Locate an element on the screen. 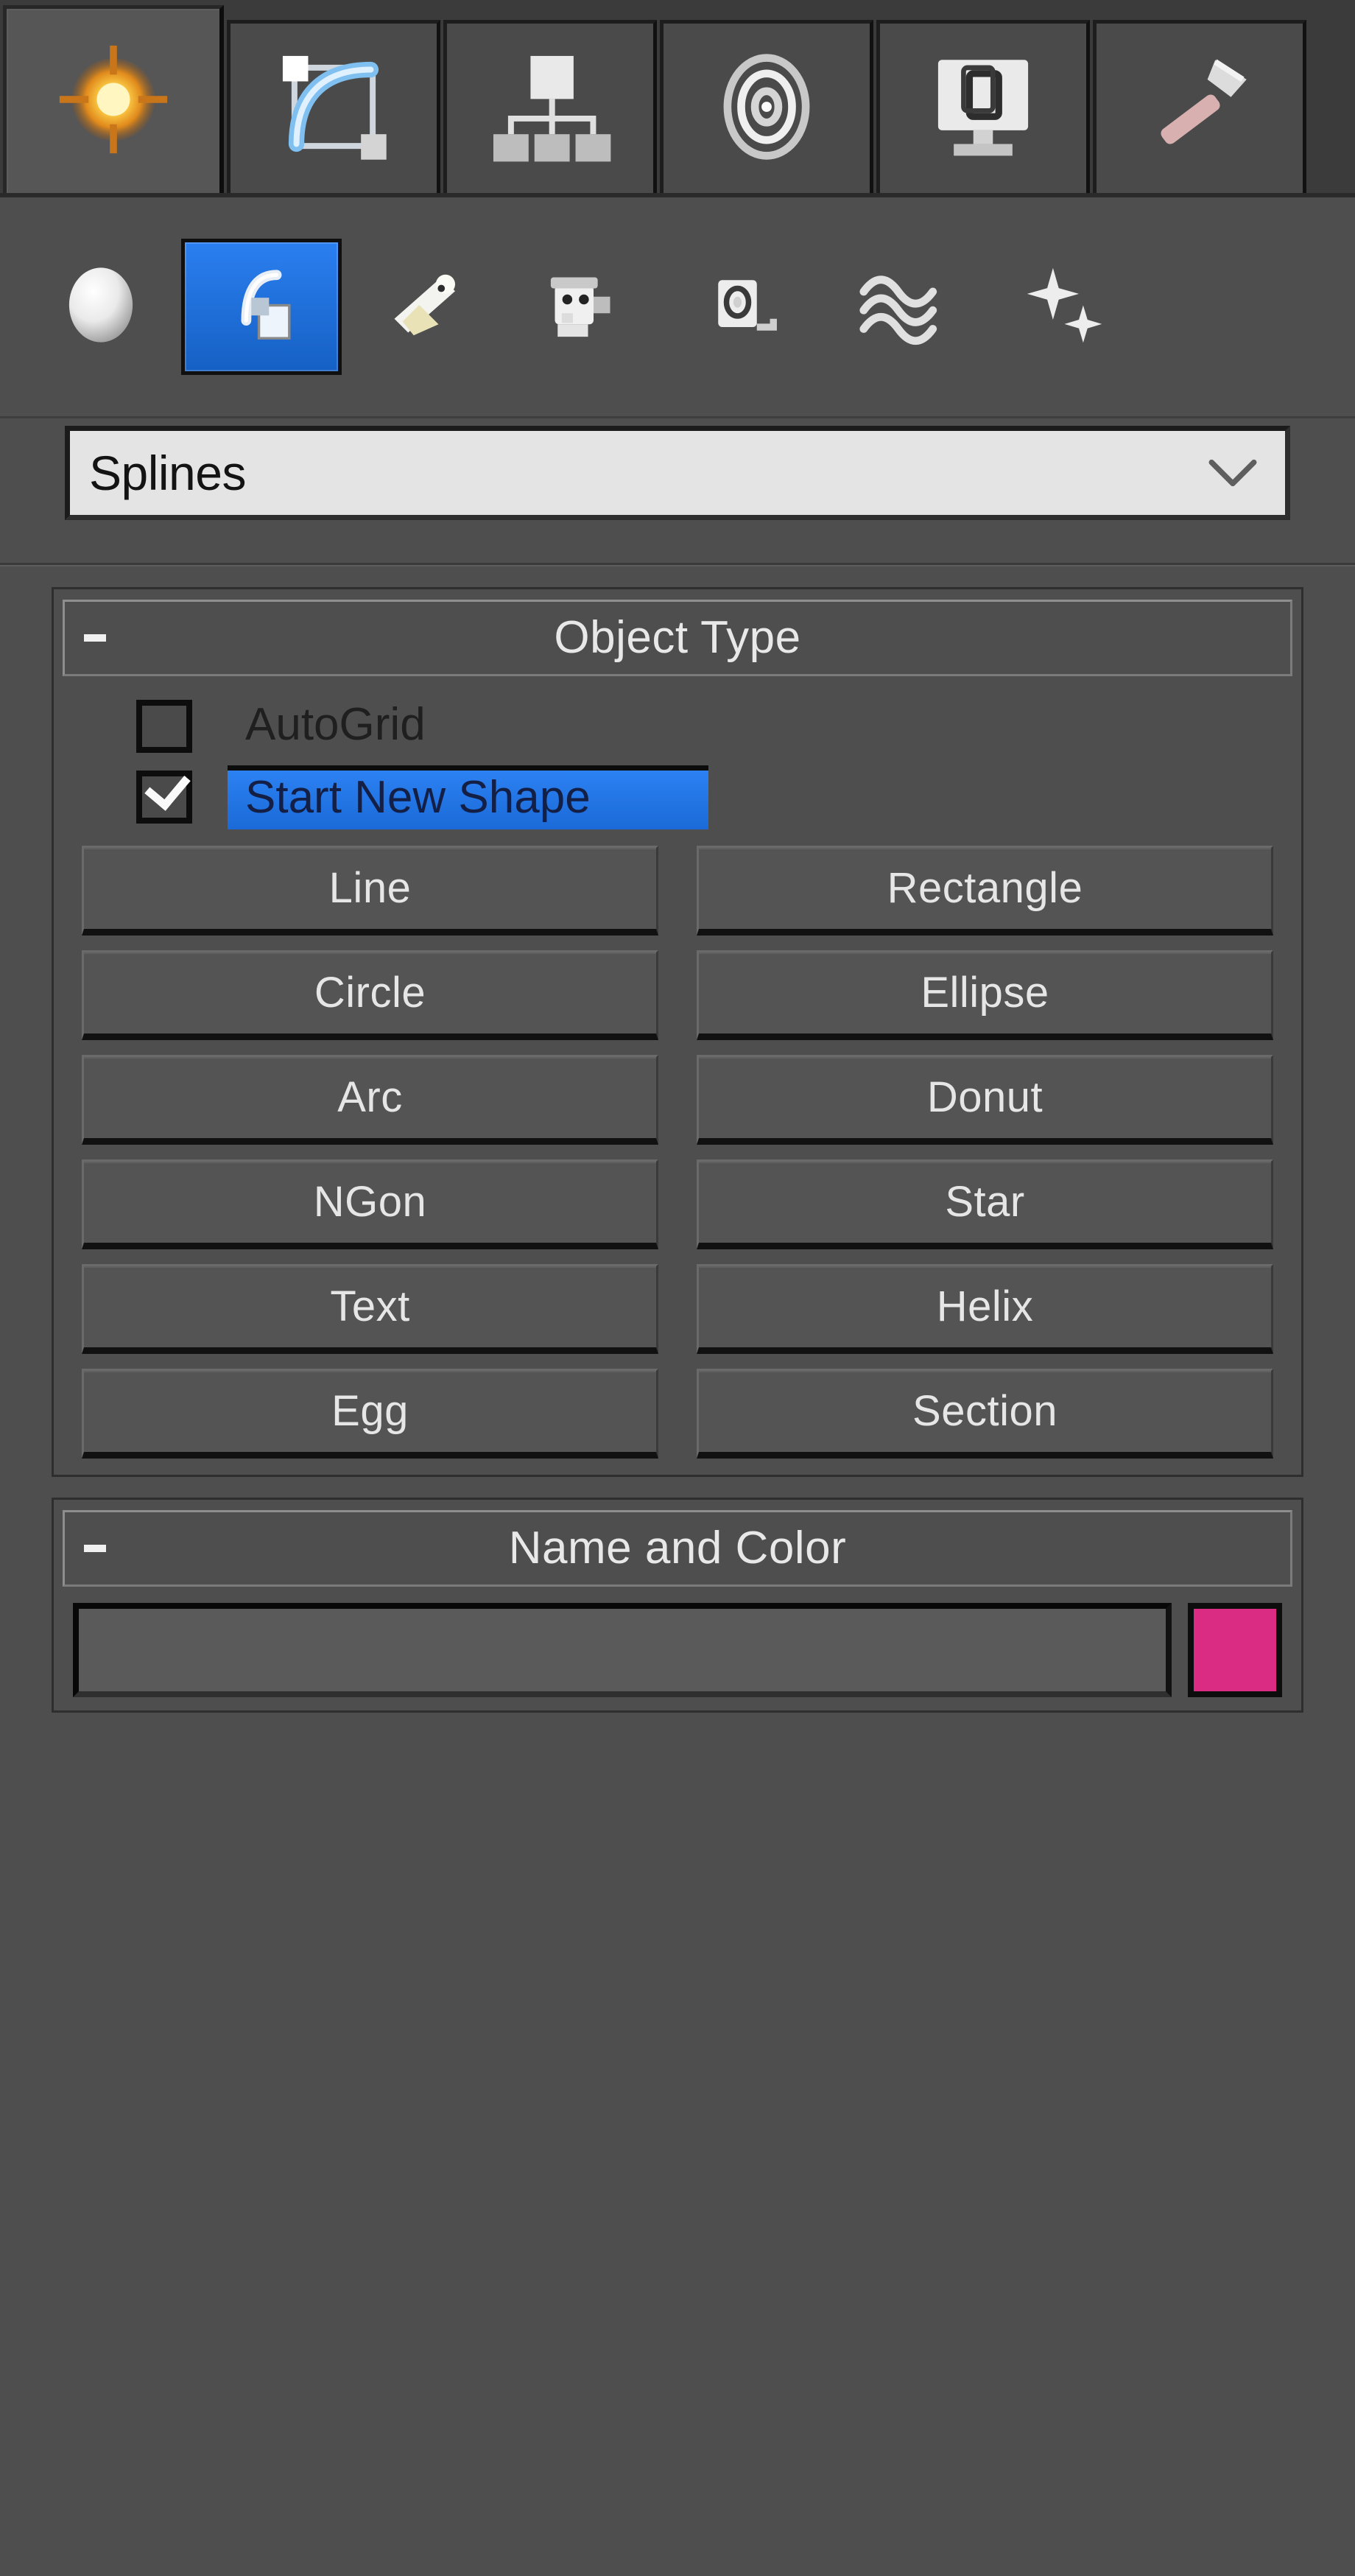 This screenshot has height=2576, width=1355. object-type-rollout-title: Object Type is located at coordinates (677, 637).